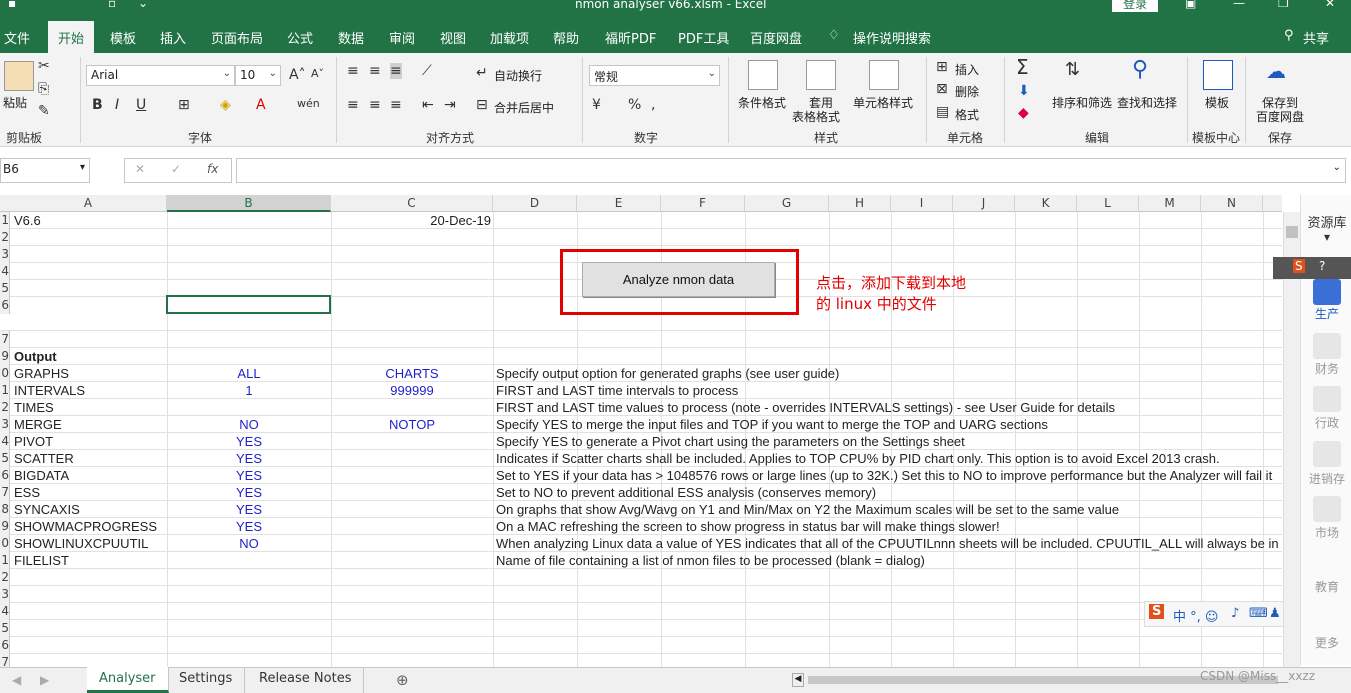  I want to click on align-left-icon: ≡, so click(353, 105).